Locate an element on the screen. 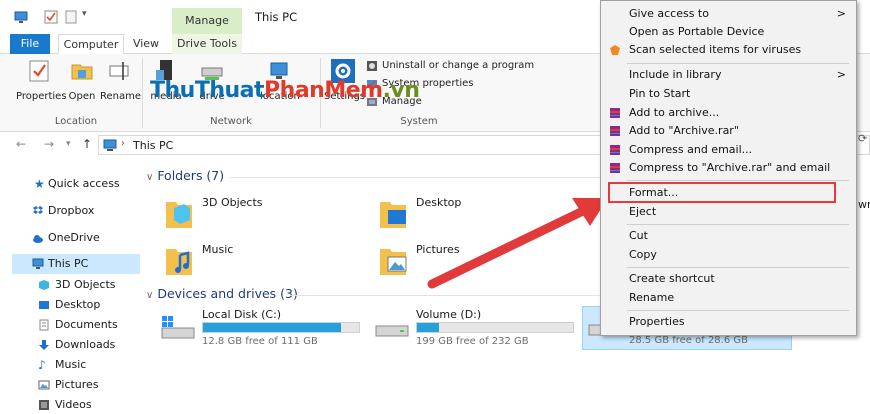  sidebar-item-documents: Documents is located at coordinates (70, 325).